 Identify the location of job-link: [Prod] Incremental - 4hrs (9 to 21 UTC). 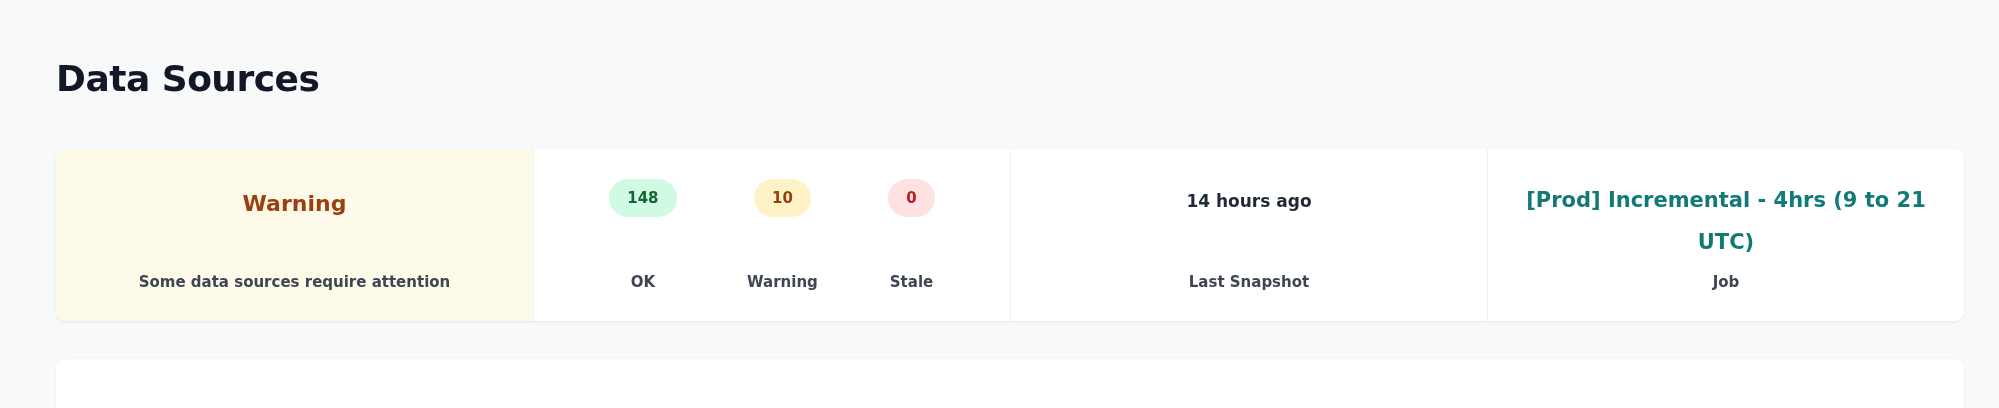
(1726, 221).